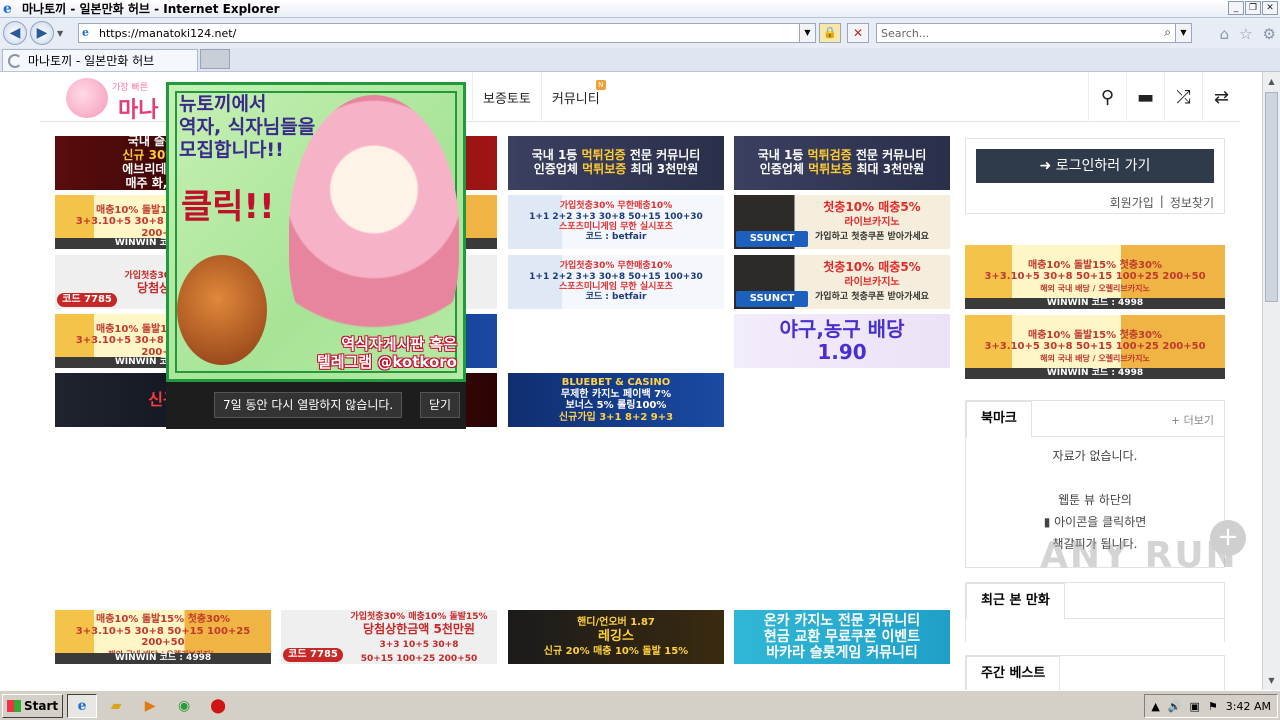 The height and width of the screenshot is (720, 1280). What do you see at coordinates (1145, 97) in the screenshot?
I see `folder-icon: ▬` at bounding box center [1145, 97].